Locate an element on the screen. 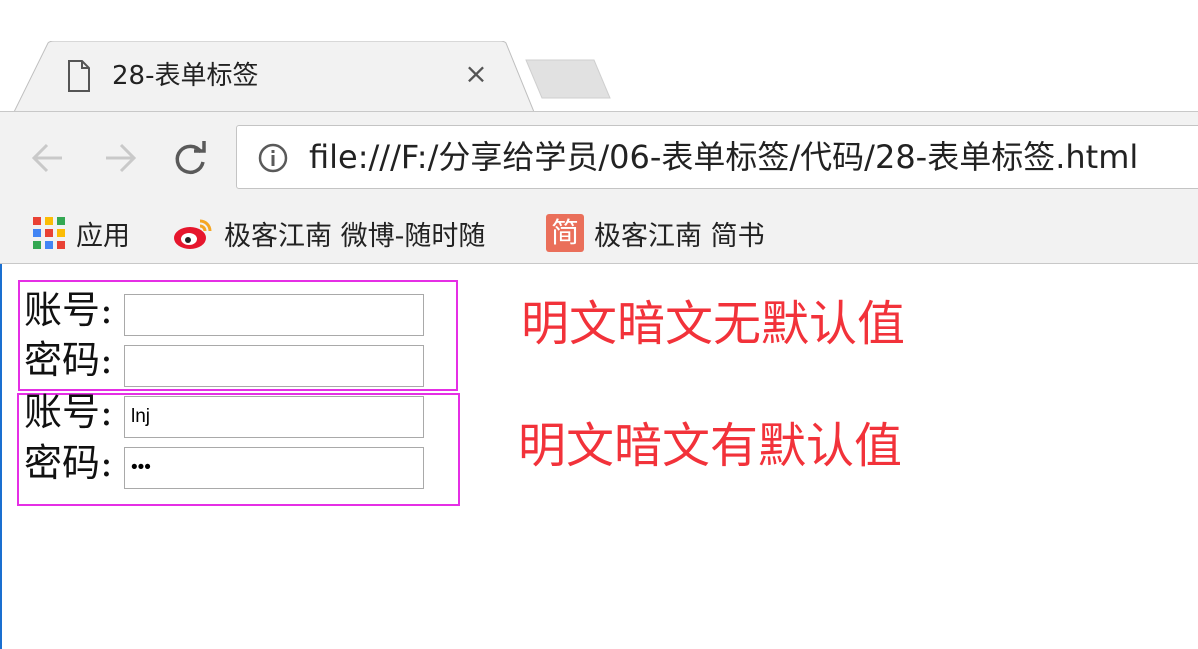  address-bar: file:///F:/分享给学员/06-表单标签/代码/28-表单标签.html is located at coordinates (717, 157).